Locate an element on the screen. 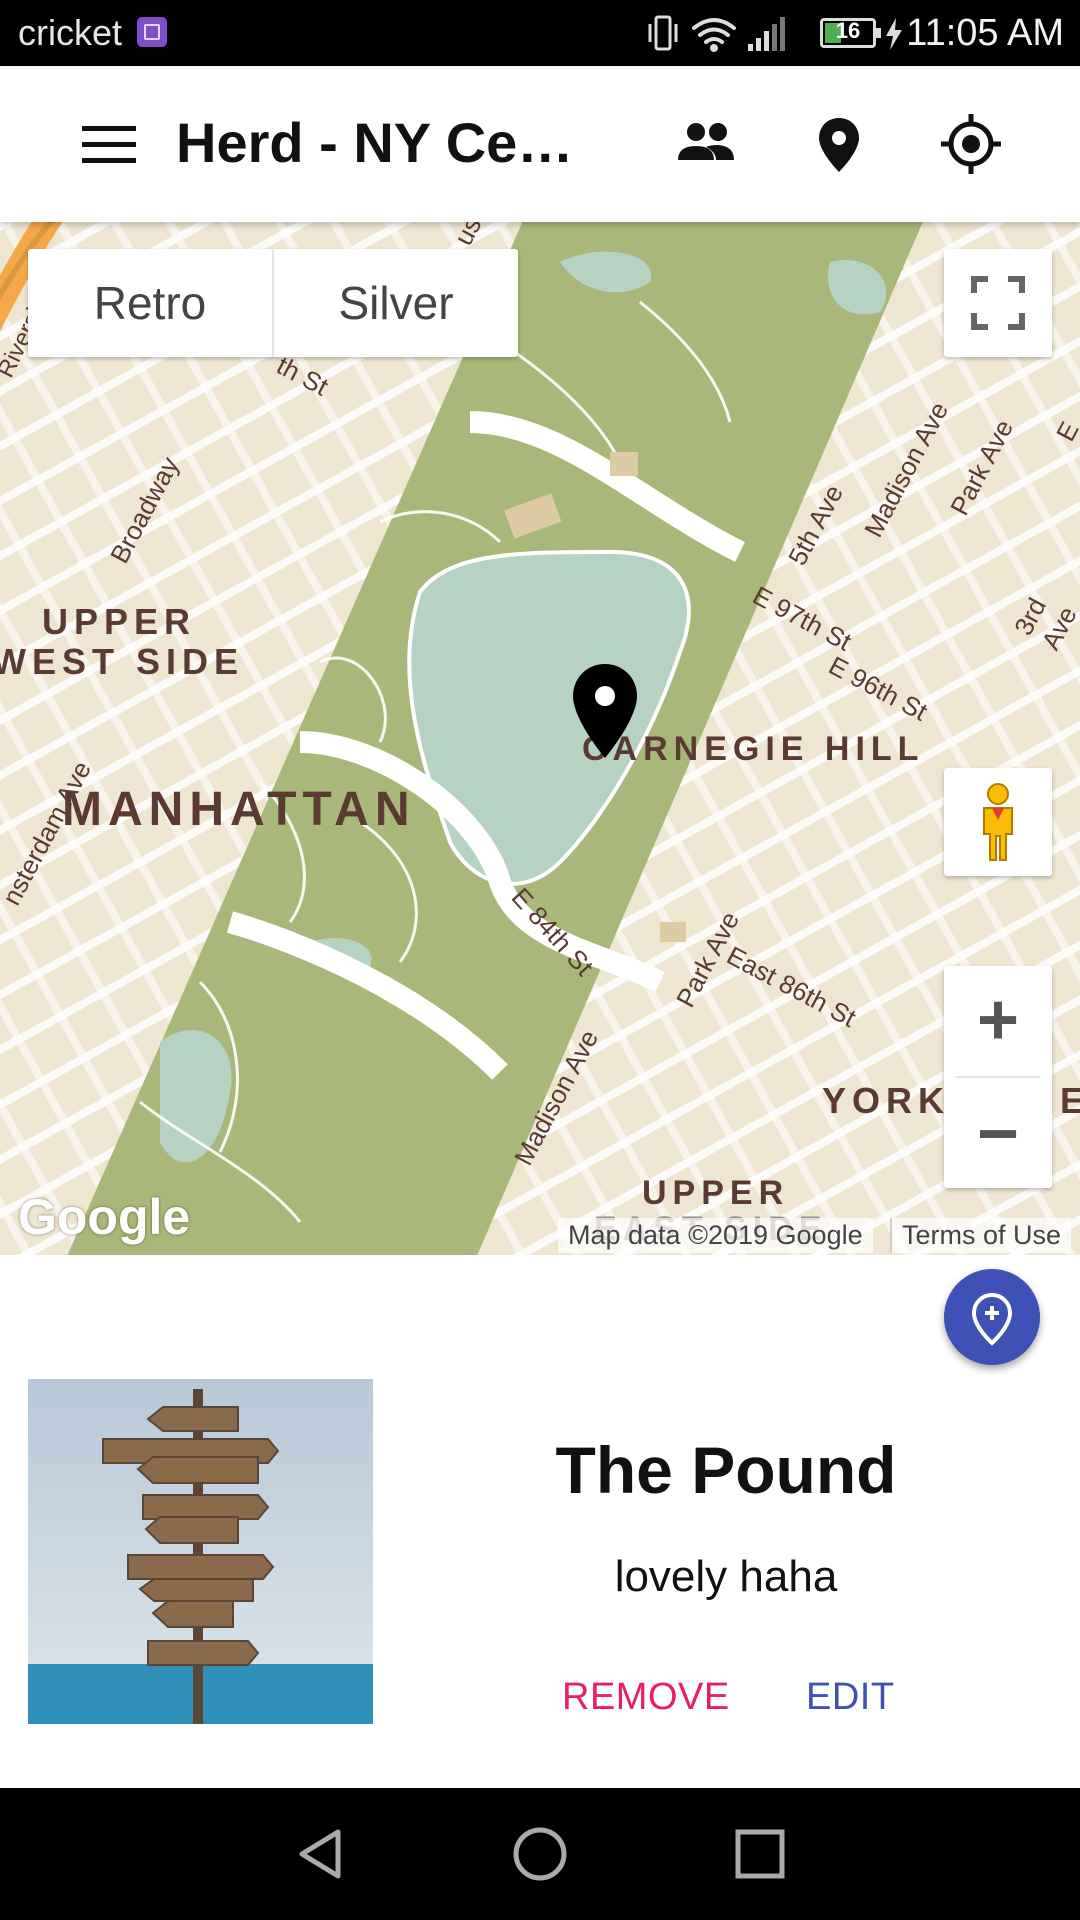 Image resolution: width=1080 pixels, height=1920 pixels. location-pin-icon is located at coordinates (839, 144).